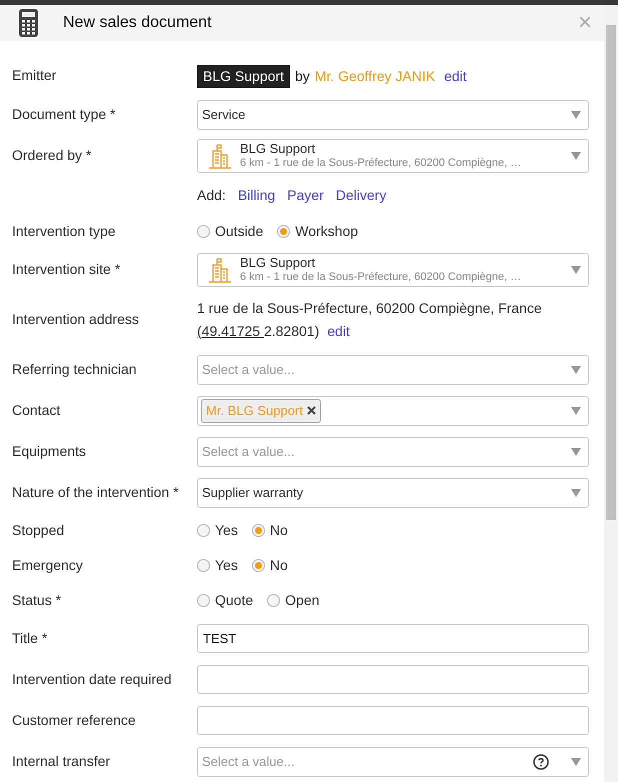  I want to click on add-link: Delivery, so click(361, 195).